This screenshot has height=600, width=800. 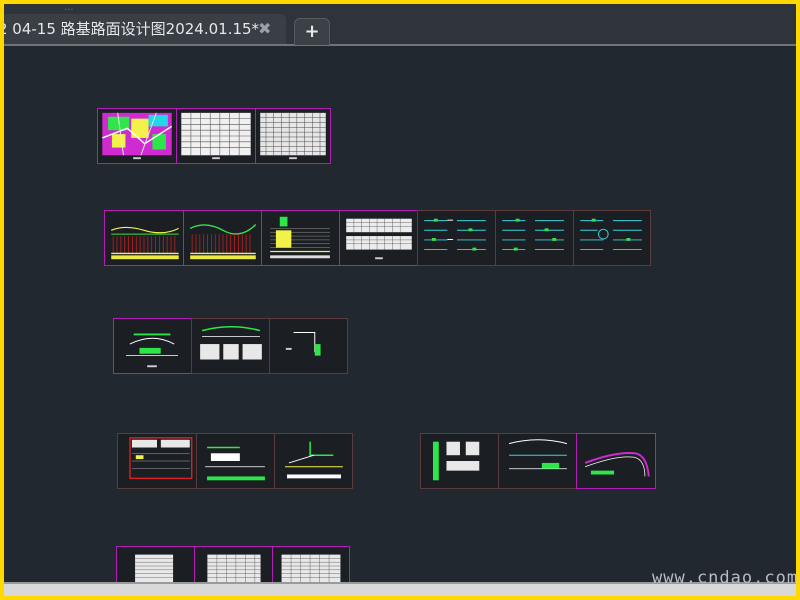 I want to click on tab-active-document: 2 04-15 路基路面设计图2024.01.15* ✖, so click(x=145, y=29).